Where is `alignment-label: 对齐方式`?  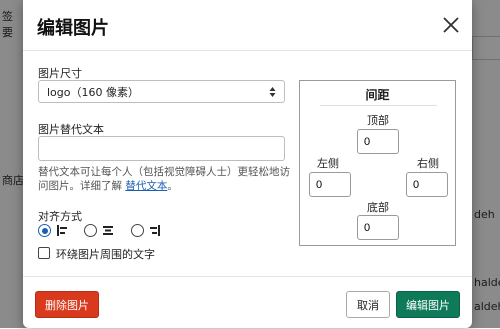 alignment-label: 对齐方式 is located at coordinates (60, 216).